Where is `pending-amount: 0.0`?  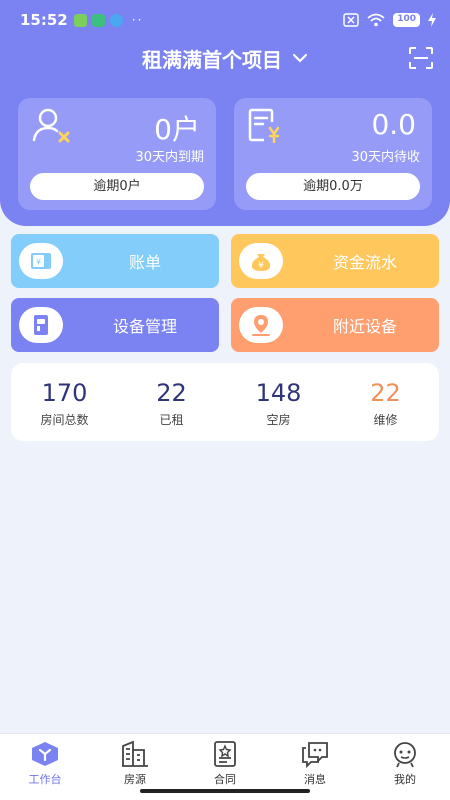
pending-amount: 0.0 is located at coordinates (393, 124).